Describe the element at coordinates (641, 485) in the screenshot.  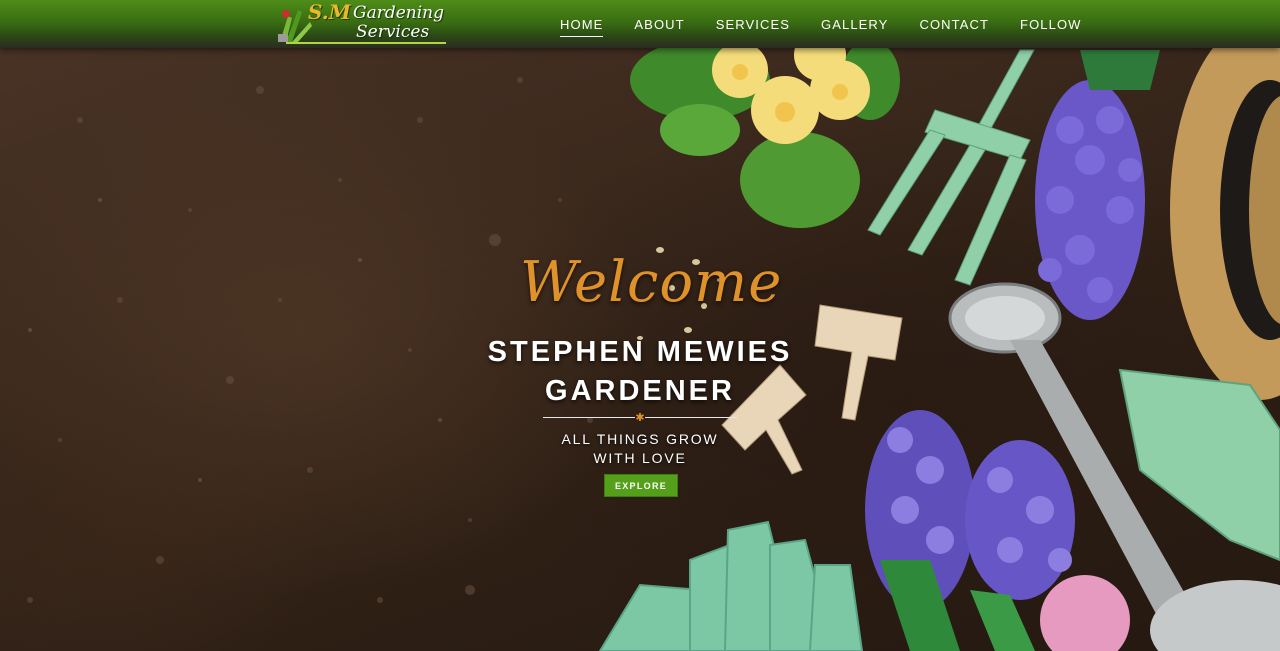
I see `explore-button: EXPLORE` at that location.